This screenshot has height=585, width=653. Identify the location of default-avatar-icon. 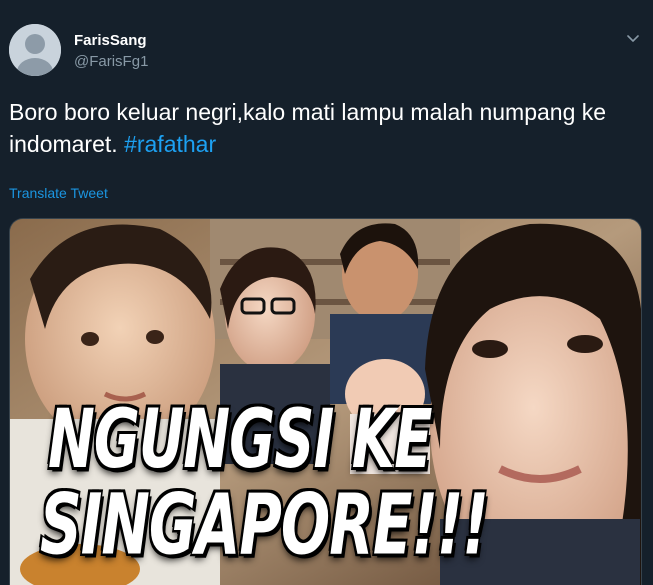
(35, 50).